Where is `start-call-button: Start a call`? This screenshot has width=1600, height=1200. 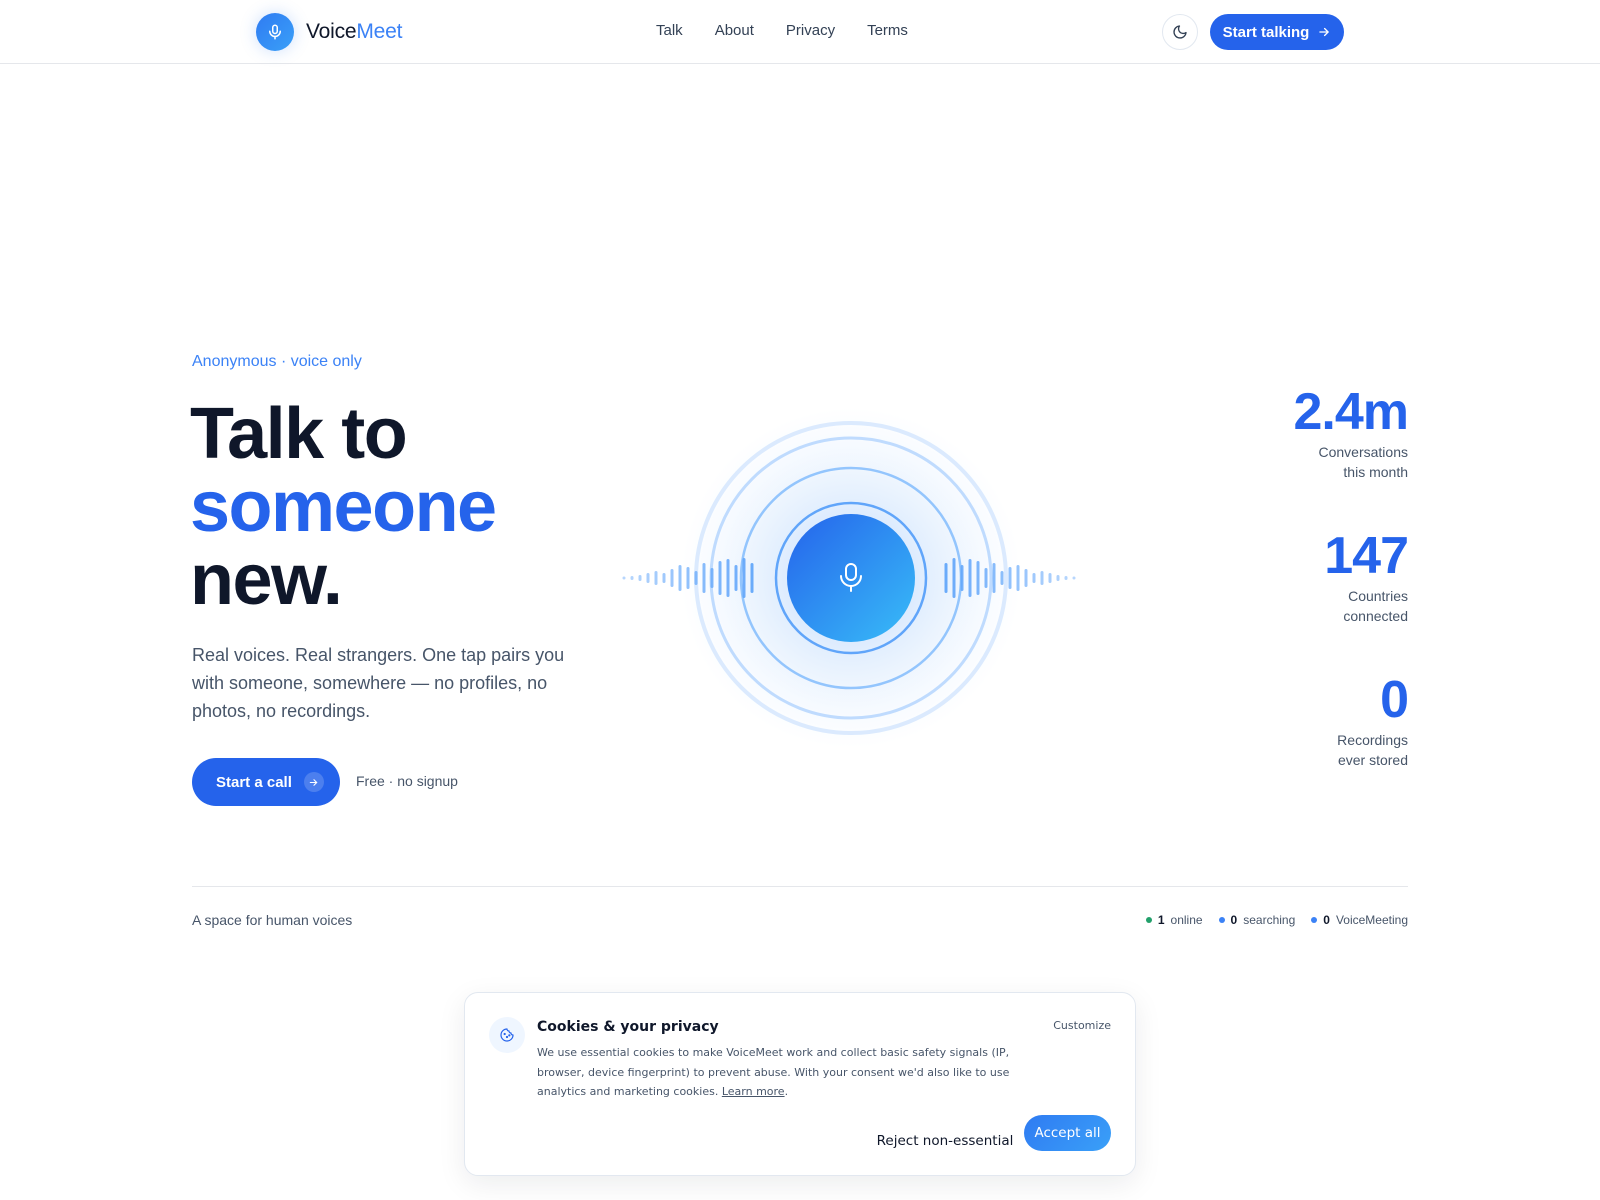 start-call-button: Start a call is located at coordinates (266, 782).